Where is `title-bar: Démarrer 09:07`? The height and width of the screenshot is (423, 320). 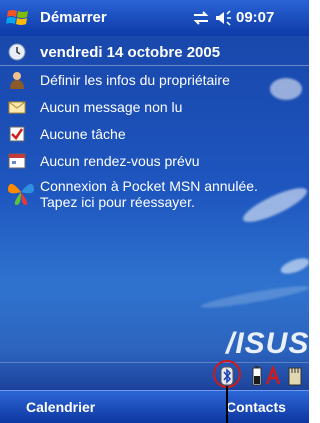 title-bar: Démarrer 09:07 is located at coordinates (154, 18).